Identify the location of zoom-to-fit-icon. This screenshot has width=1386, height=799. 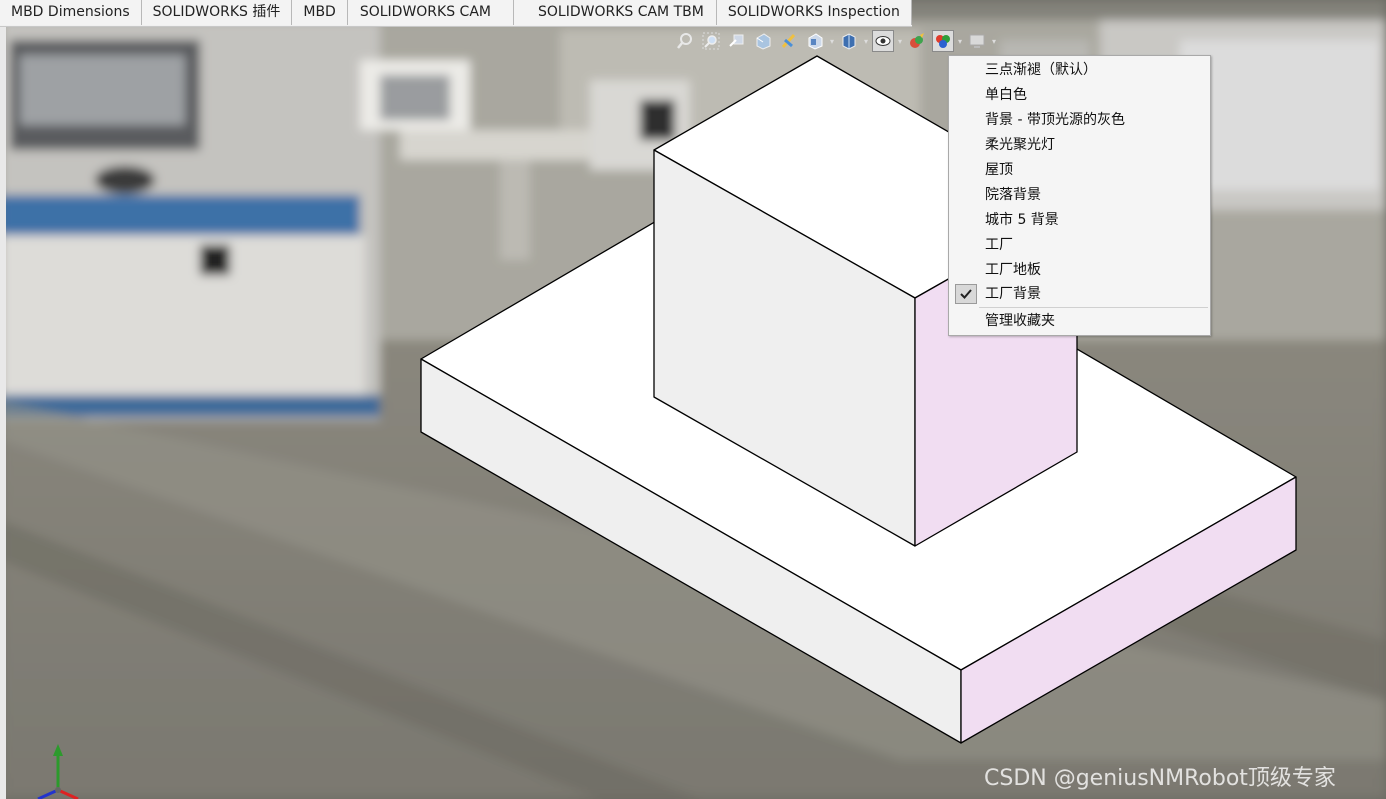
(685, 41).